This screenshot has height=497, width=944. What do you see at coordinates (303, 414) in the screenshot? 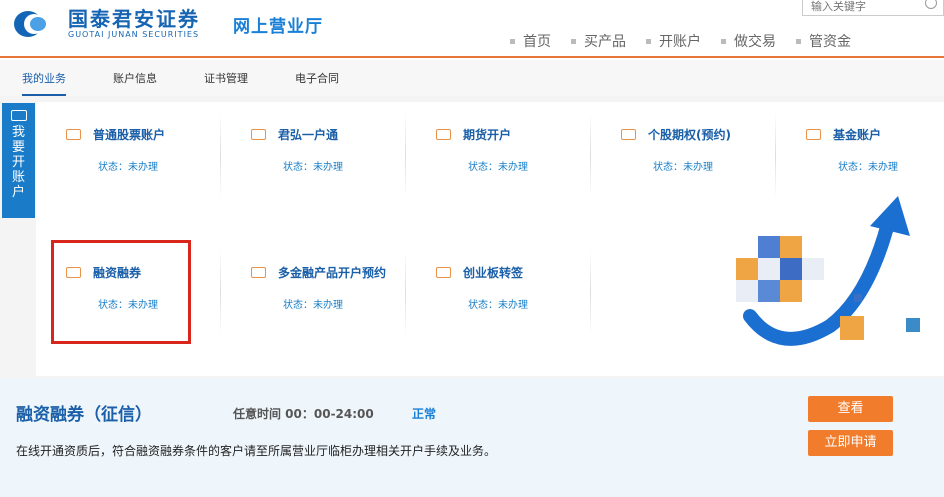
I see `service-time: 任意时间 00：00-24:00` at bounding box center [303, 414].